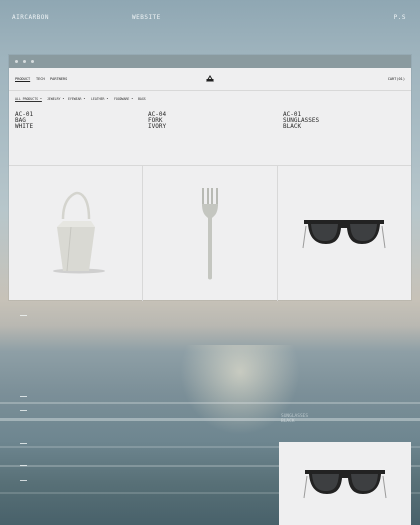 The height and width of the screenshot is (525, 420). What do you see at coordinates (146, 17) in the screenshot?
I see `website-link: WEBSITE` at bounding box center [146, 17].